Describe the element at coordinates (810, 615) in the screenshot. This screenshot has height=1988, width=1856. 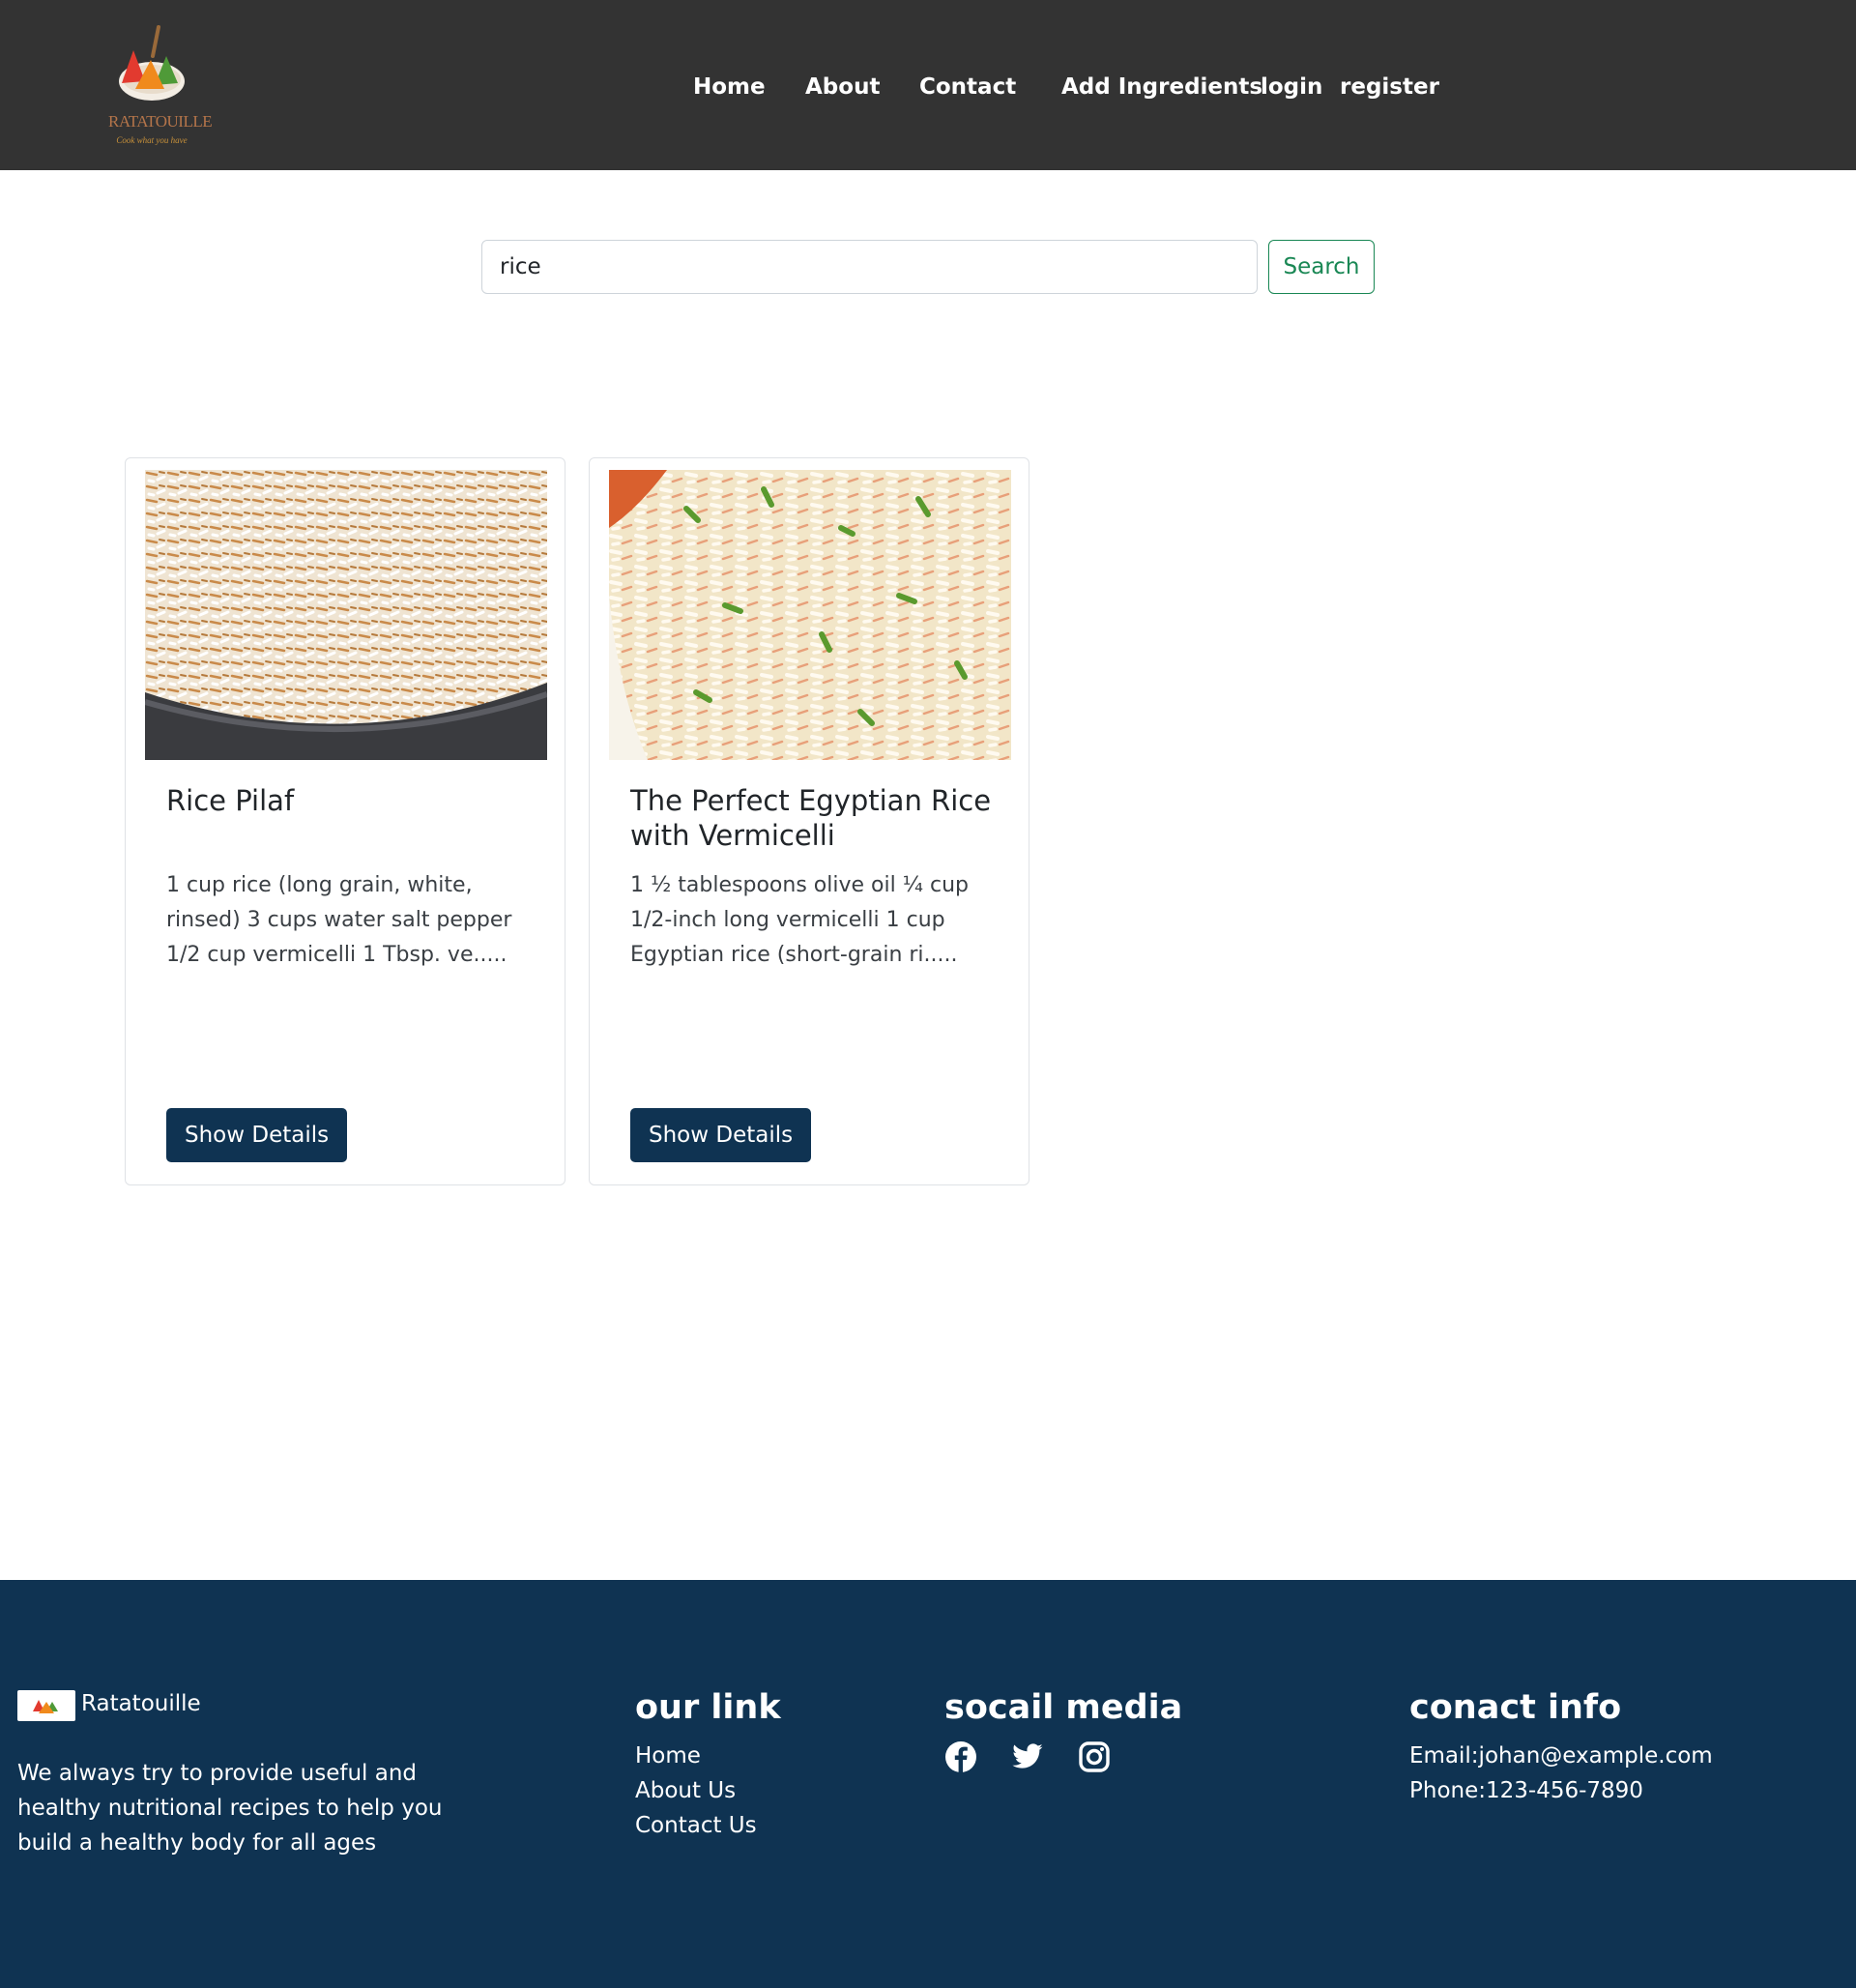
I see `recipe-image-egyptian-rice` at that location.